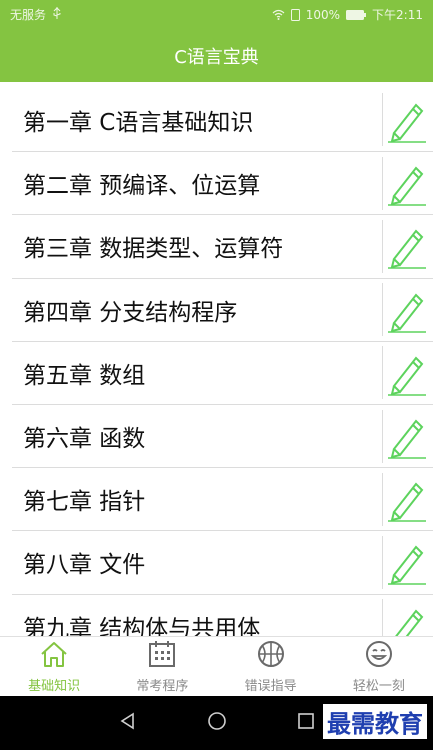 This screenshot has height=750, width=433. I want to click on tab-label: 错误指导, so click(270, 686).